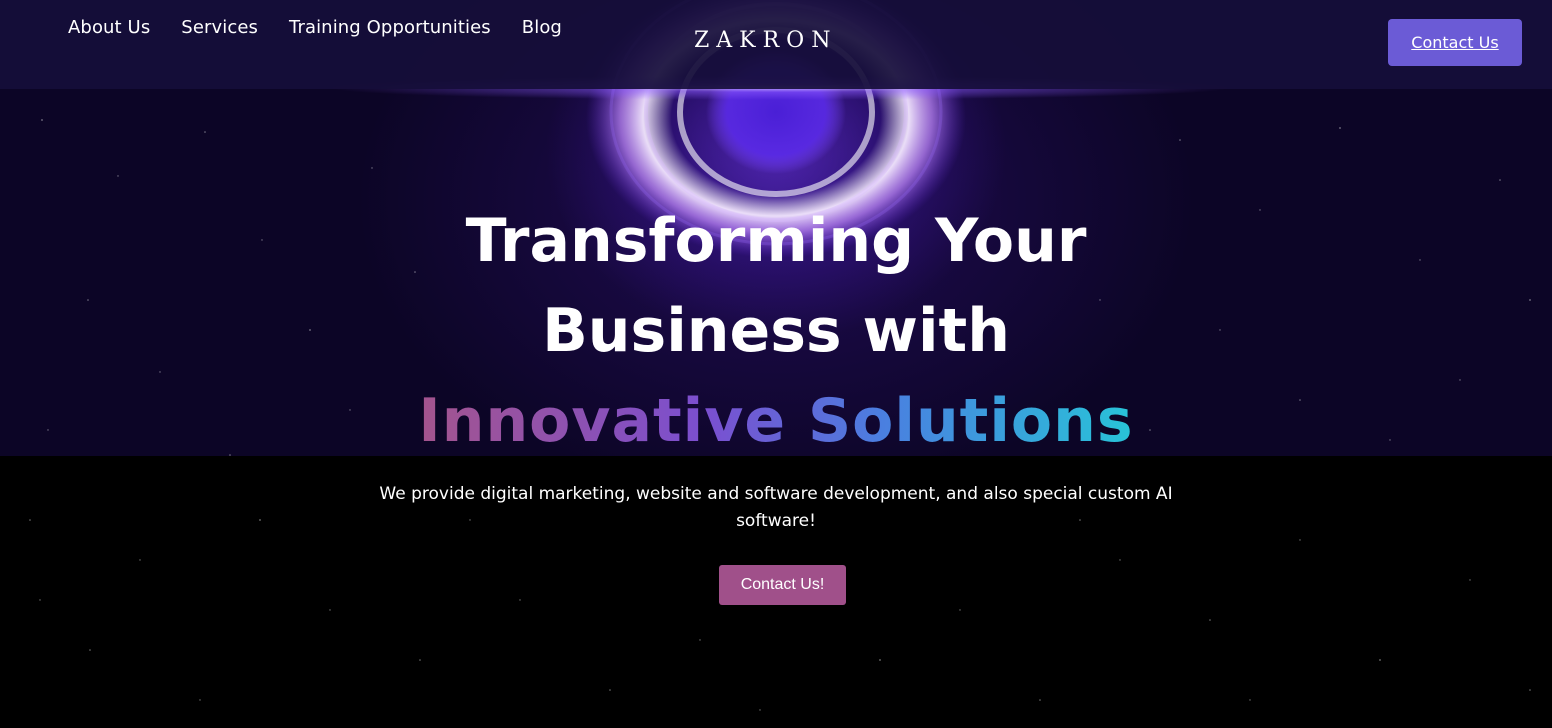 The height and width of the screenshot is (728, 1552). I want to click on hero-contact-button: Contact Us!, so click(782, 585).